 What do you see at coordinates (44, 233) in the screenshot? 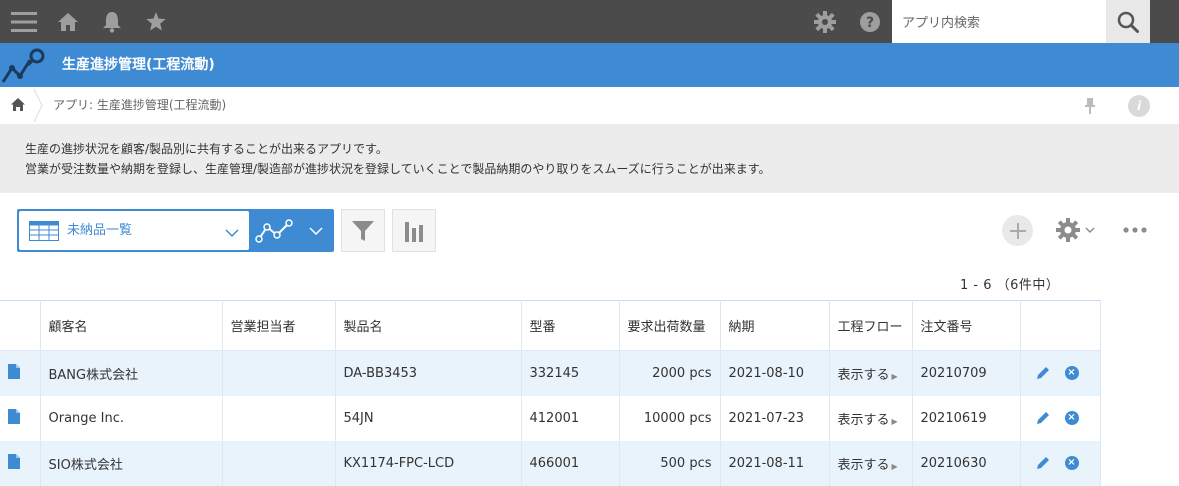
I see `table-view-icon` at bounding box center [44, 233].